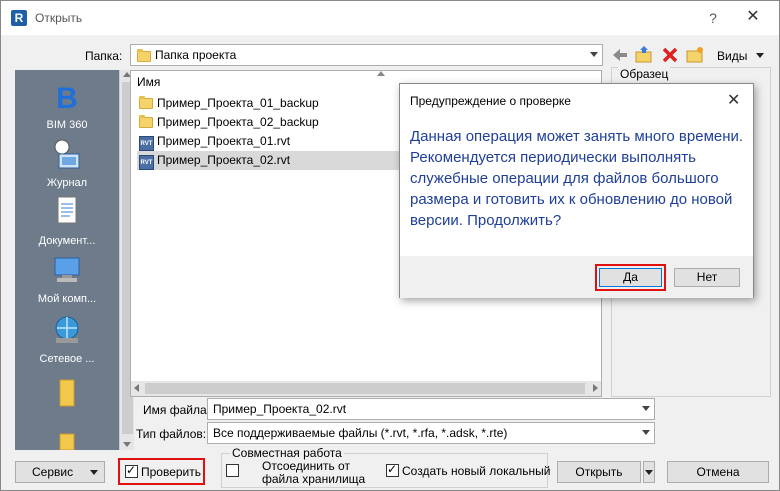  What do you see at coordinates (733, 100) in the screenshot?
I see `modal-close-button: ✕` at bounding box center [733, 100].